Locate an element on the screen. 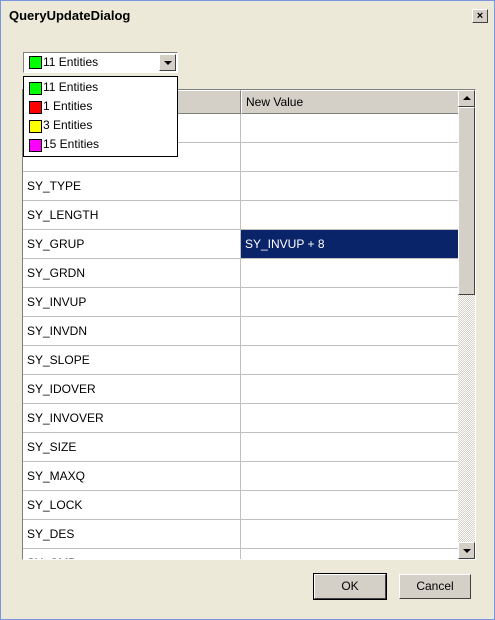 Image resolution: width=495 pixels, height=620 pixels. dropdown-item-label: 1 Entities is located at coordinates (68, 106).